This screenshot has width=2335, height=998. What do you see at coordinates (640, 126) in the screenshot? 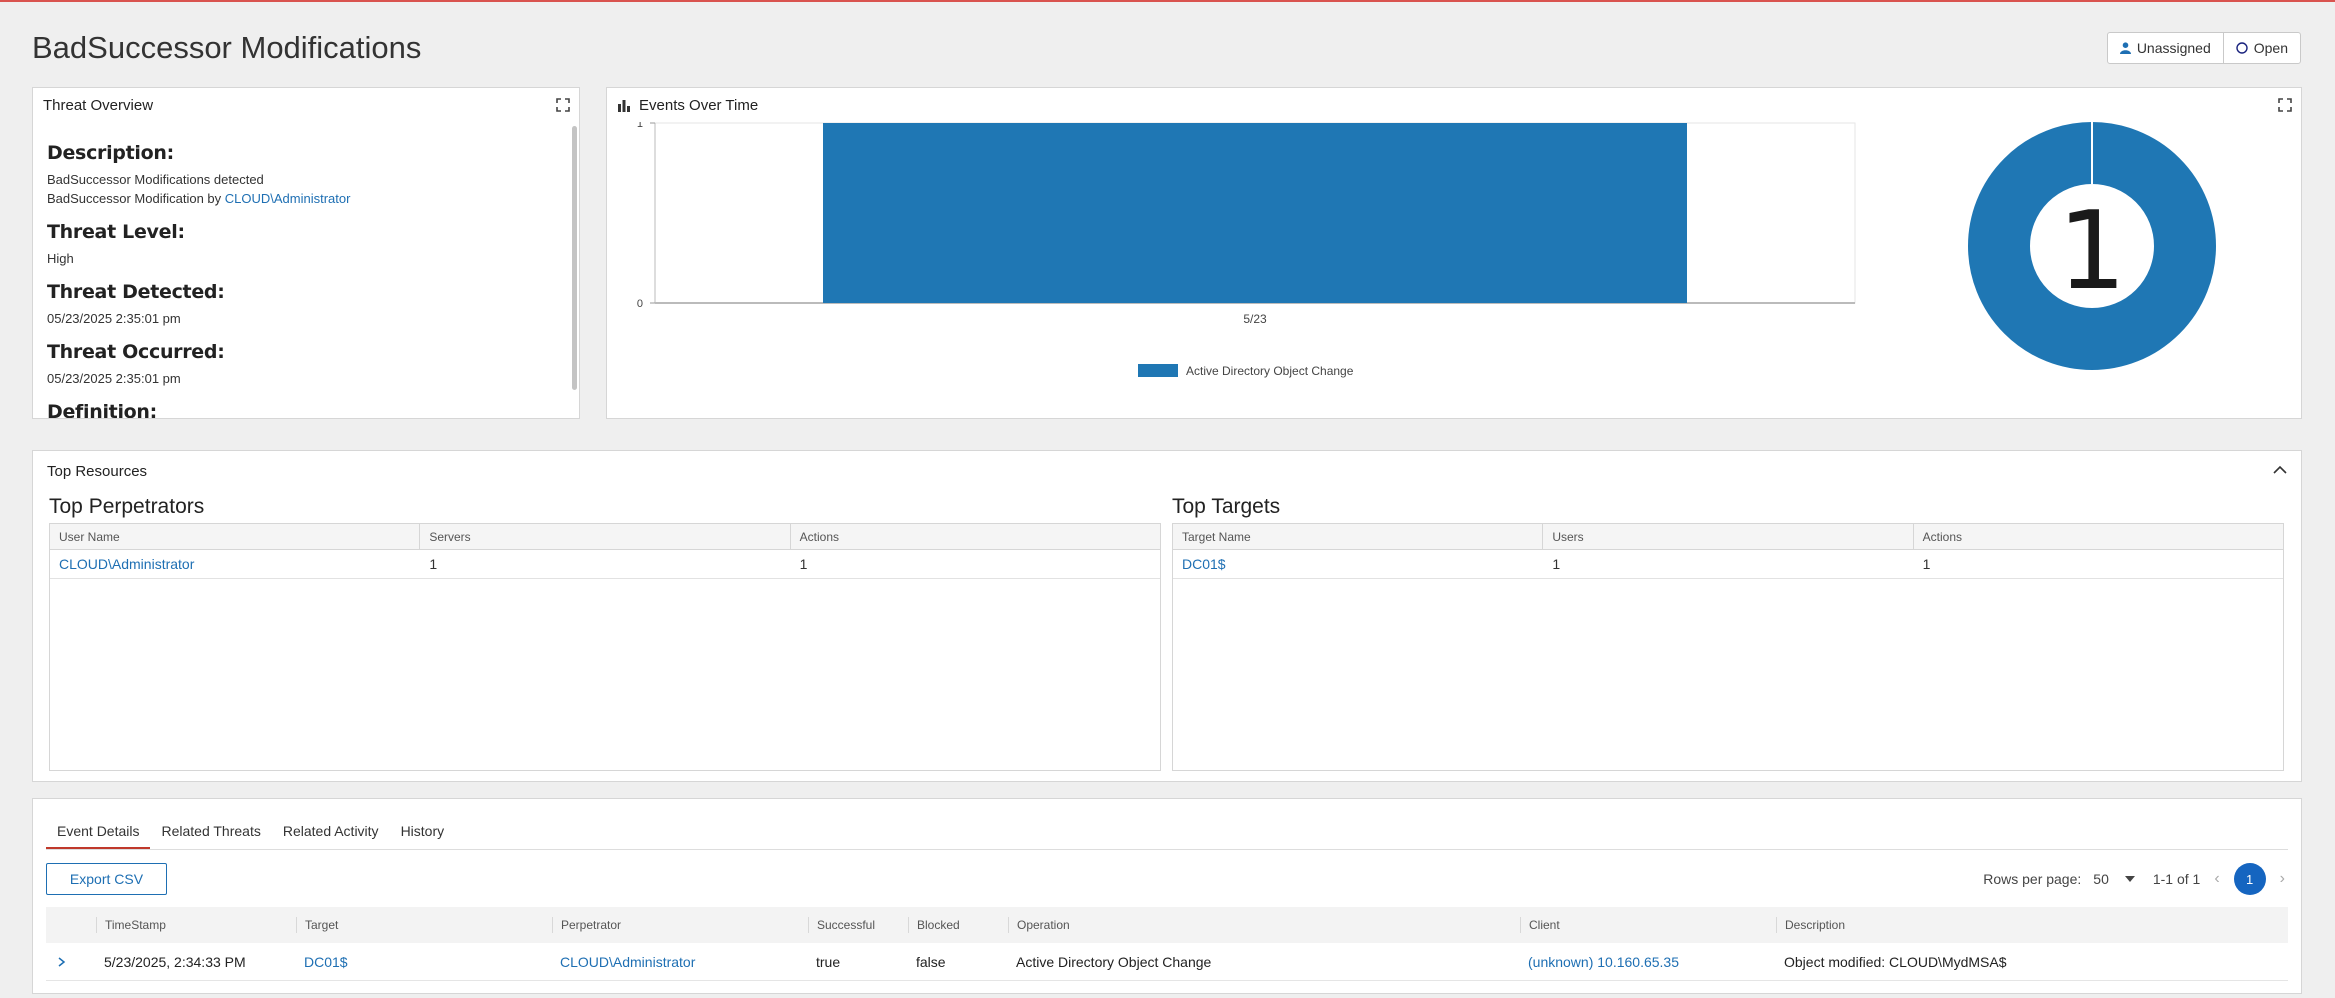
I see `y-tick-label: 1` at bounding box center [640, 126].